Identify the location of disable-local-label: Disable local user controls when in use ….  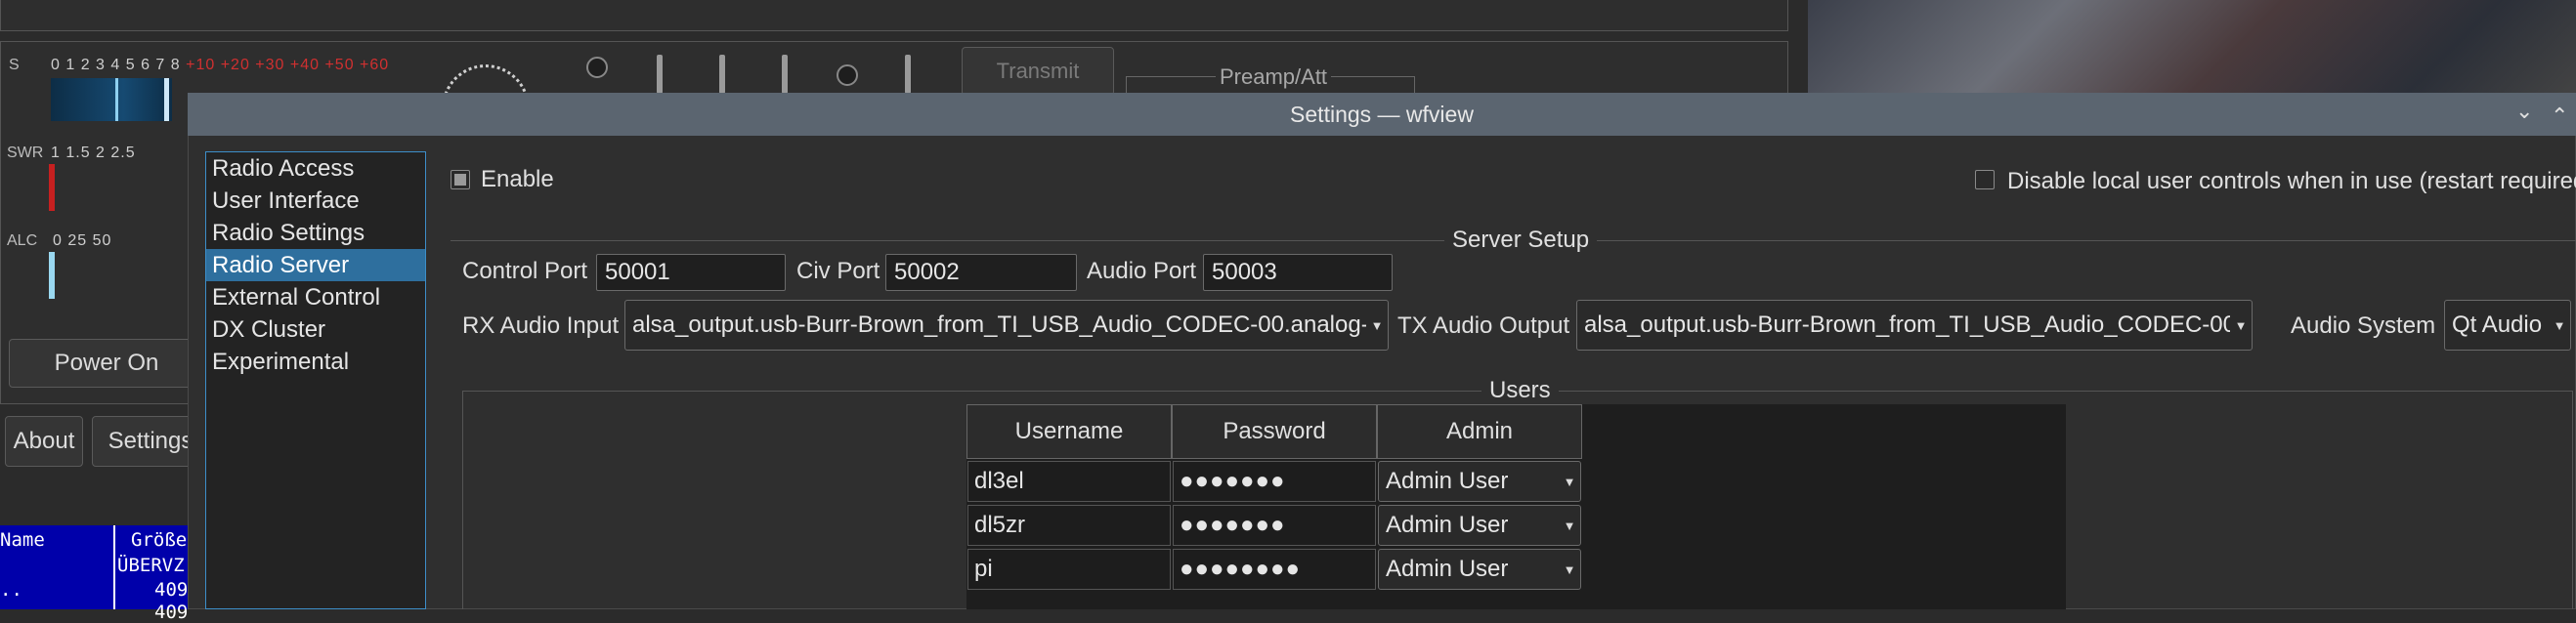
(2292, 181).